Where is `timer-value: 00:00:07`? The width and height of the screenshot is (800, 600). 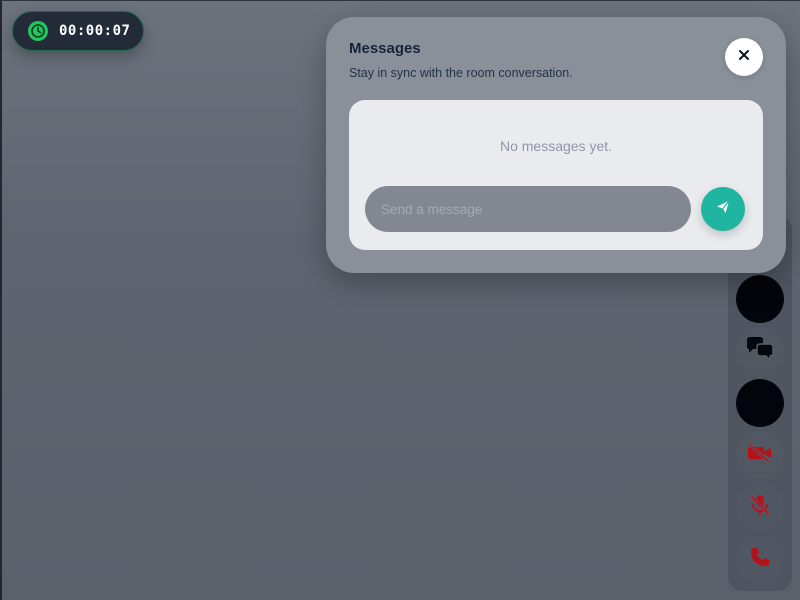
timer-value: 00:00:07 is located at coordinates (95, 31).